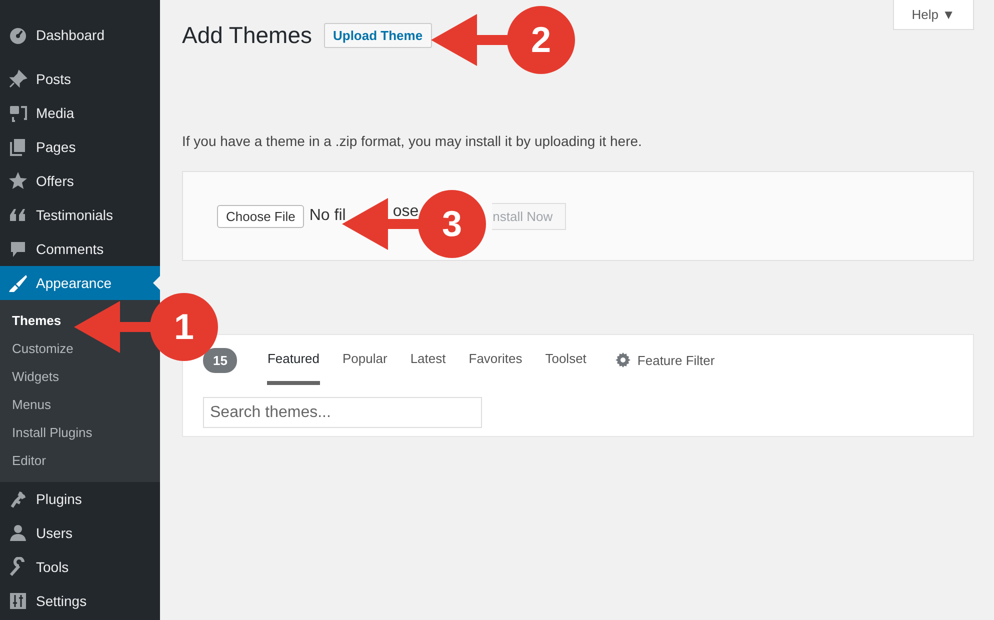  I want to click on sliders-icon, so click(18, 601).